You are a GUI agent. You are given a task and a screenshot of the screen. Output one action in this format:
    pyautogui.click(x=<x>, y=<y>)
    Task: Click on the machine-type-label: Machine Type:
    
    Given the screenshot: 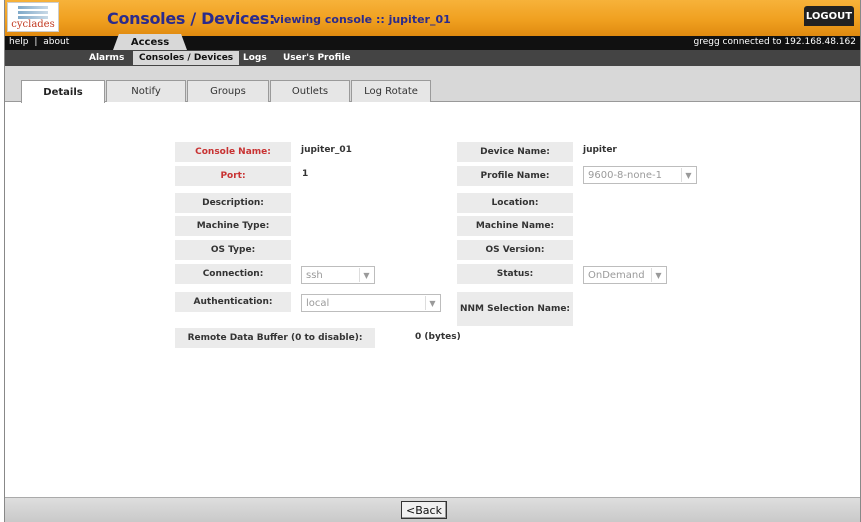 What is the action you would take?
    pyautogui.click(x=233, y=226)
    